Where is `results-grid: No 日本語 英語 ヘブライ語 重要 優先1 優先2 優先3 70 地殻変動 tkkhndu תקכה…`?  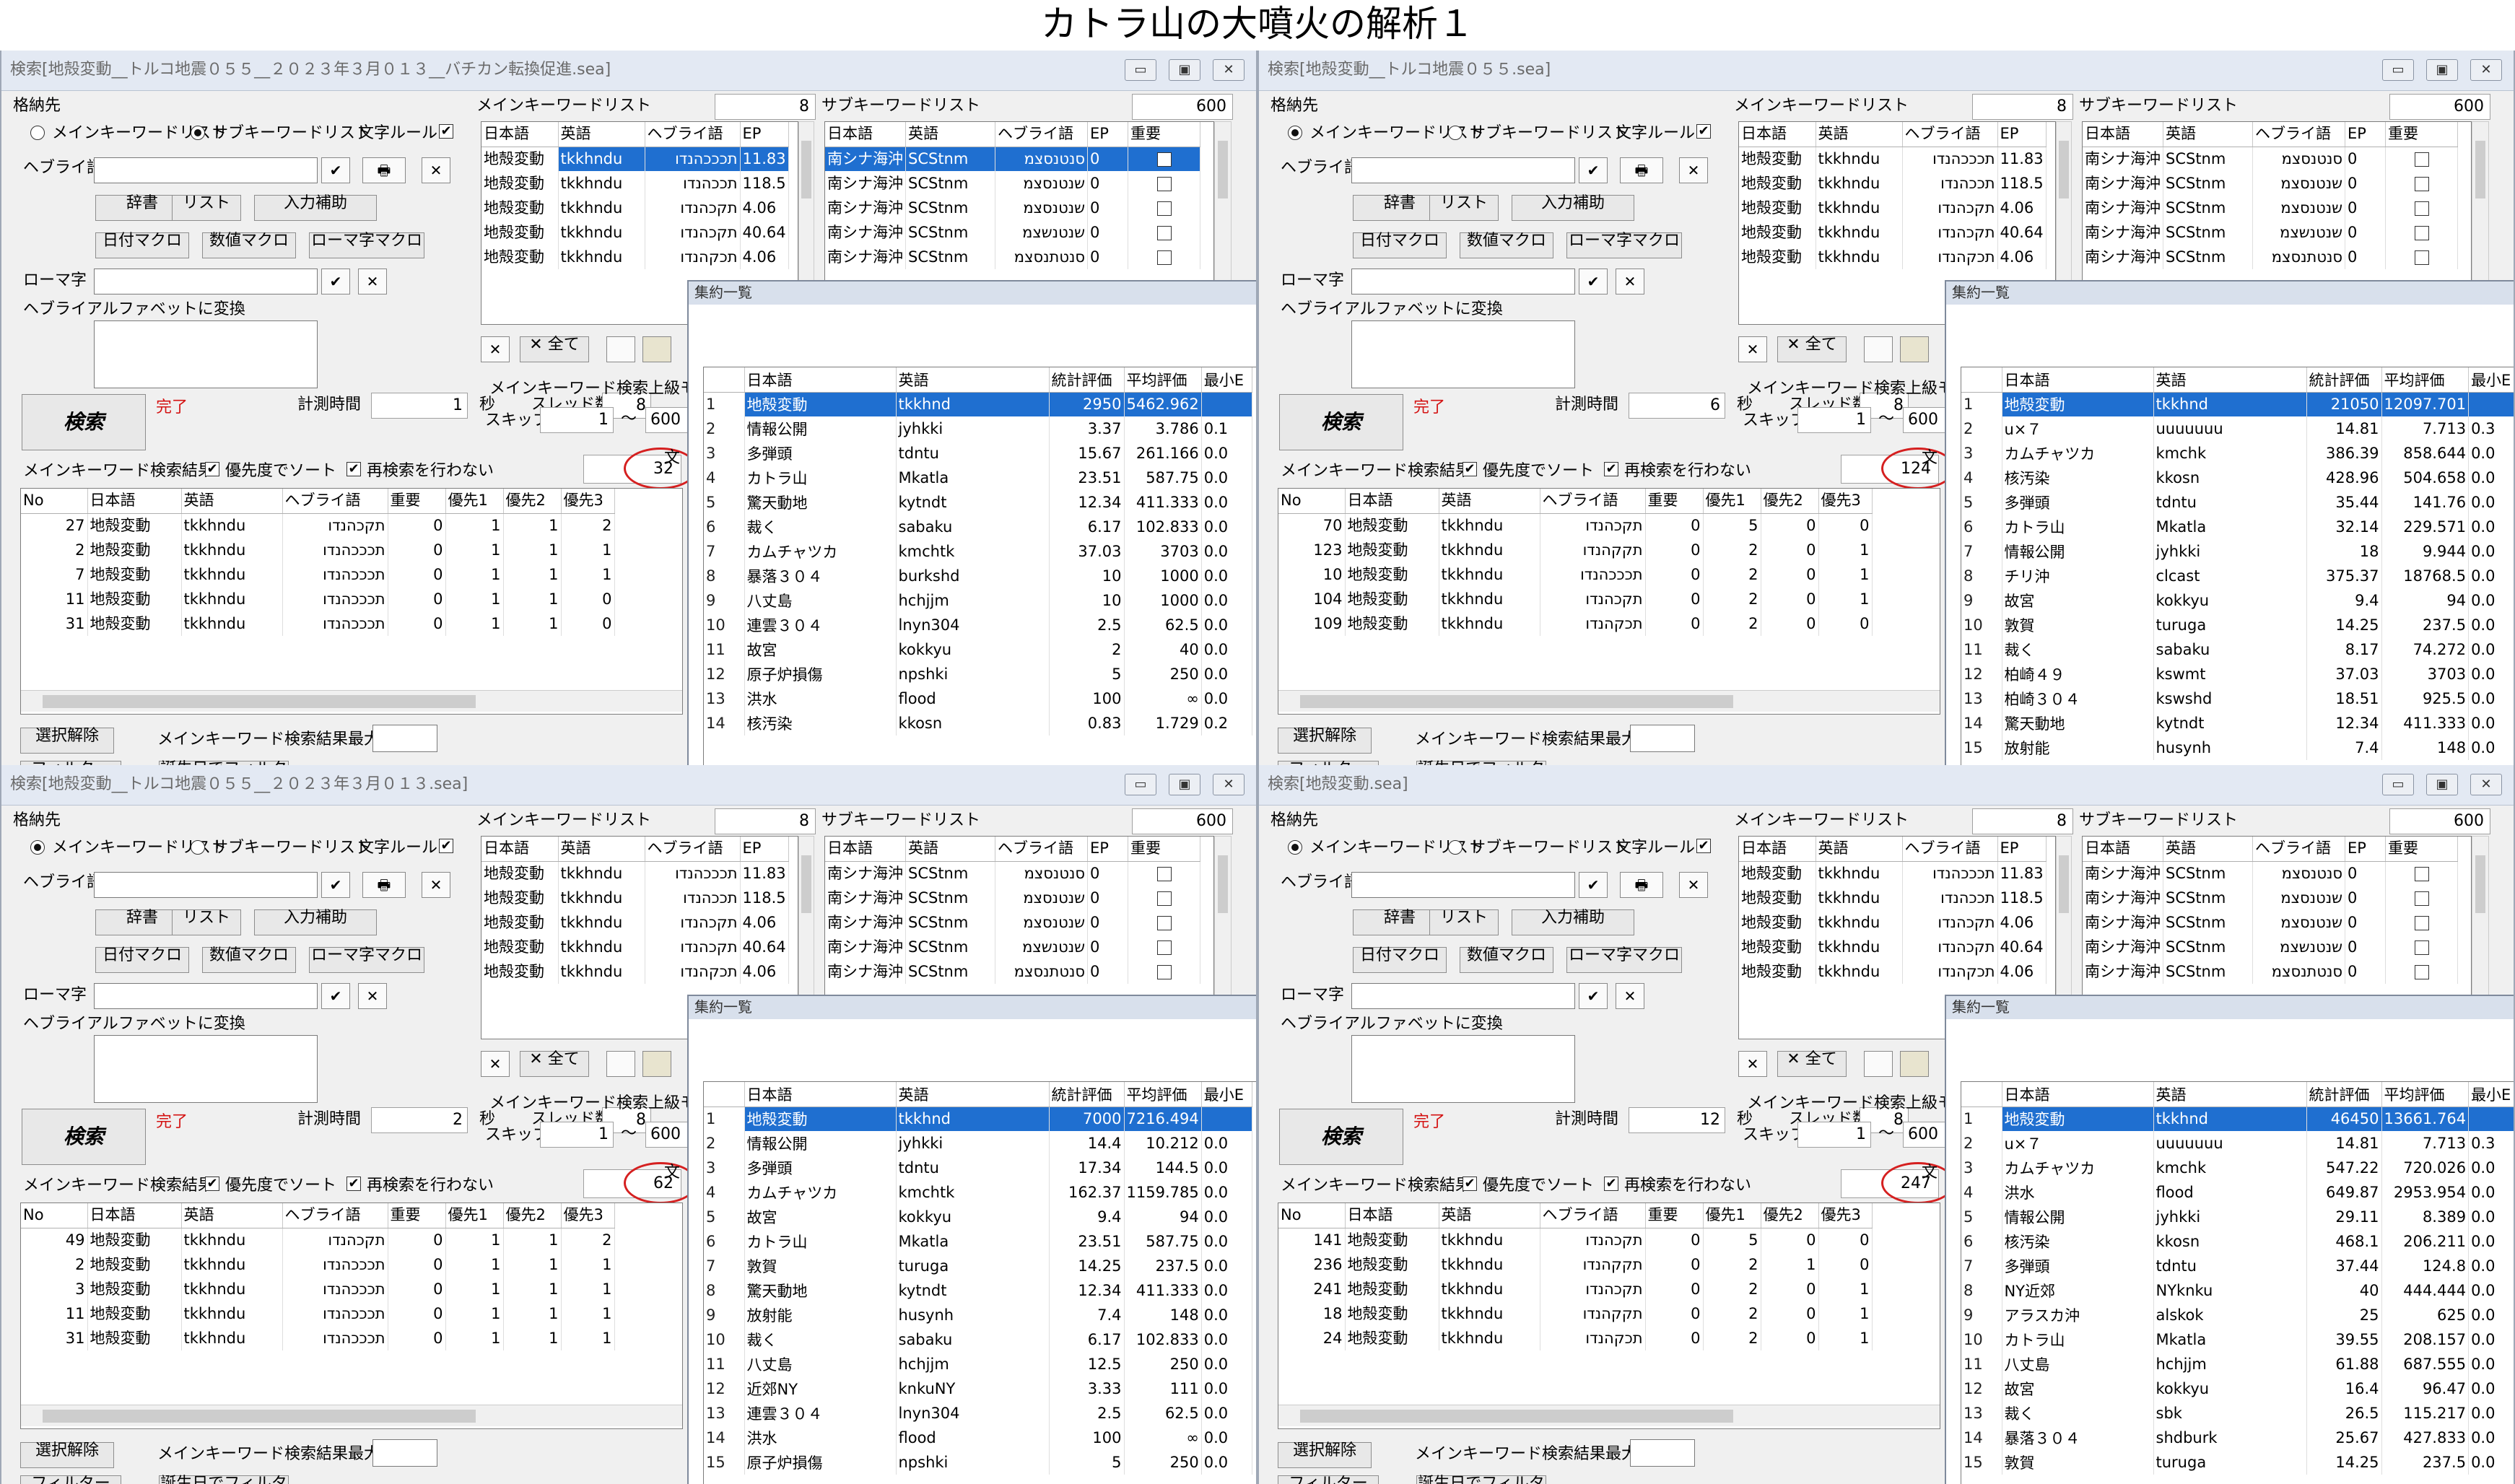 results-grid: No 日本語 英語 ヘブライ語 重要 優先1 優先2 優先3 70 地殻変動 tkkhndu תקכה… is located at coordinates (1609, 601).